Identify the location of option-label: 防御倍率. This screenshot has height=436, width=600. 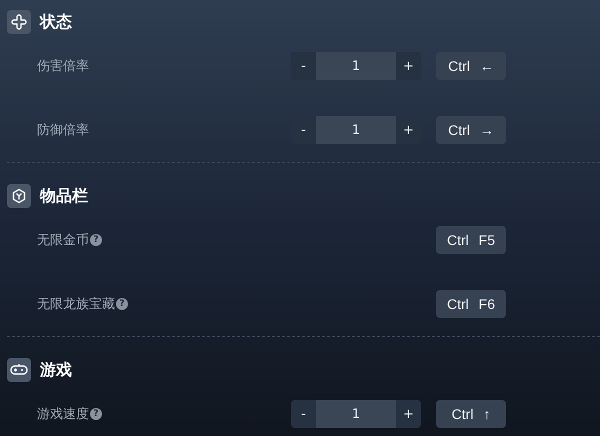
(63, 130).